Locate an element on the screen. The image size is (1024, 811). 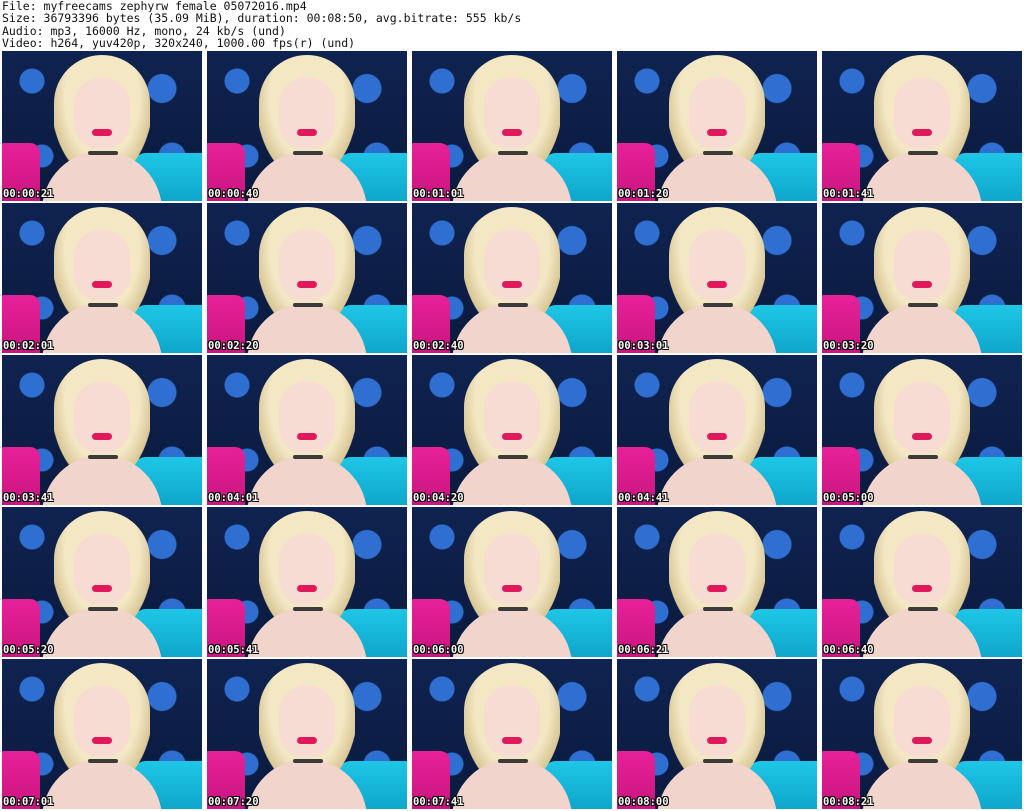
video-frame-thumbnail: 00:06:40 is located at coordinates (922, 582).